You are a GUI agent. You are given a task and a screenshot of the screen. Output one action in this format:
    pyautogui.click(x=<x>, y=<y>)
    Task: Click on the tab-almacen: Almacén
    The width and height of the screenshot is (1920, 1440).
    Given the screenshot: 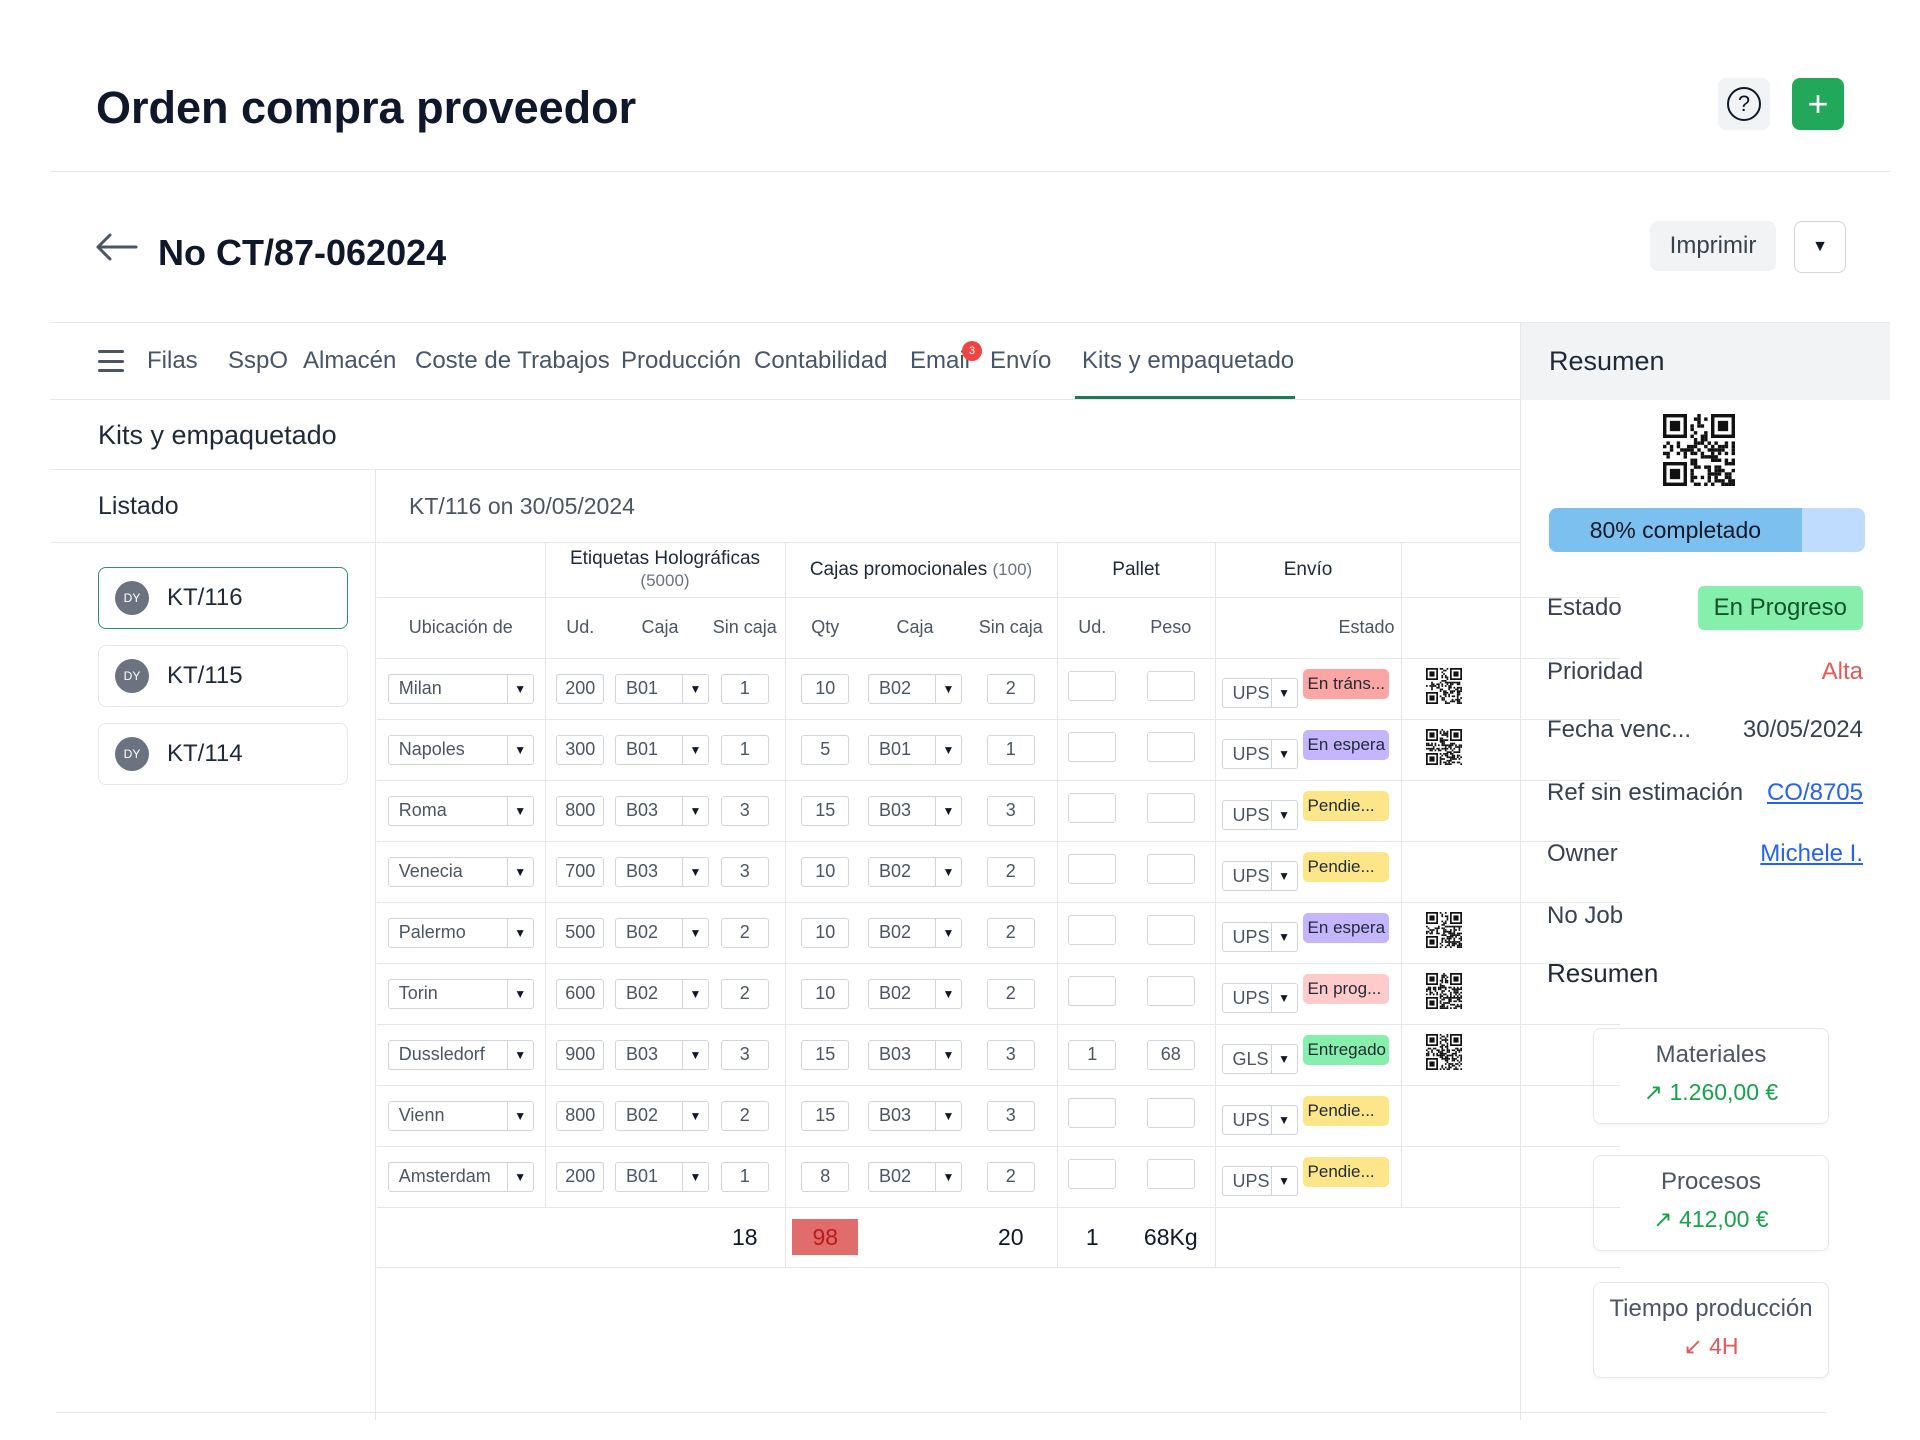 What is the action you would take?
    pyautogui.click(x=349, y=361)
    